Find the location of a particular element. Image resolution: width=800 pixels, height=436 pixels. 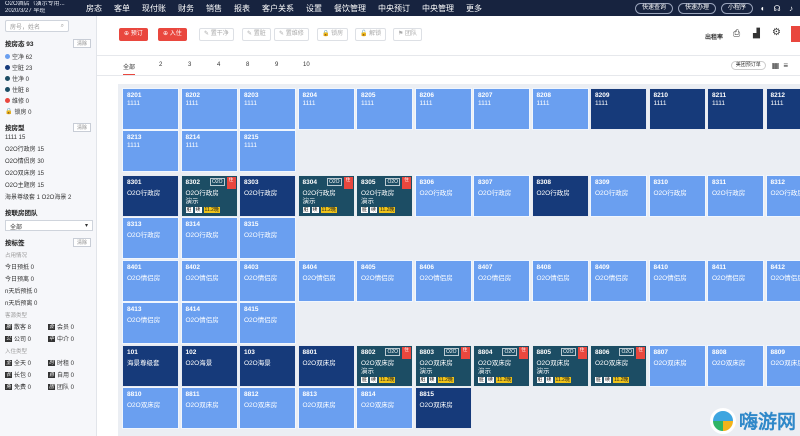

room-card: 8410 O2O情侣房 is located at coordinates (677, 281).